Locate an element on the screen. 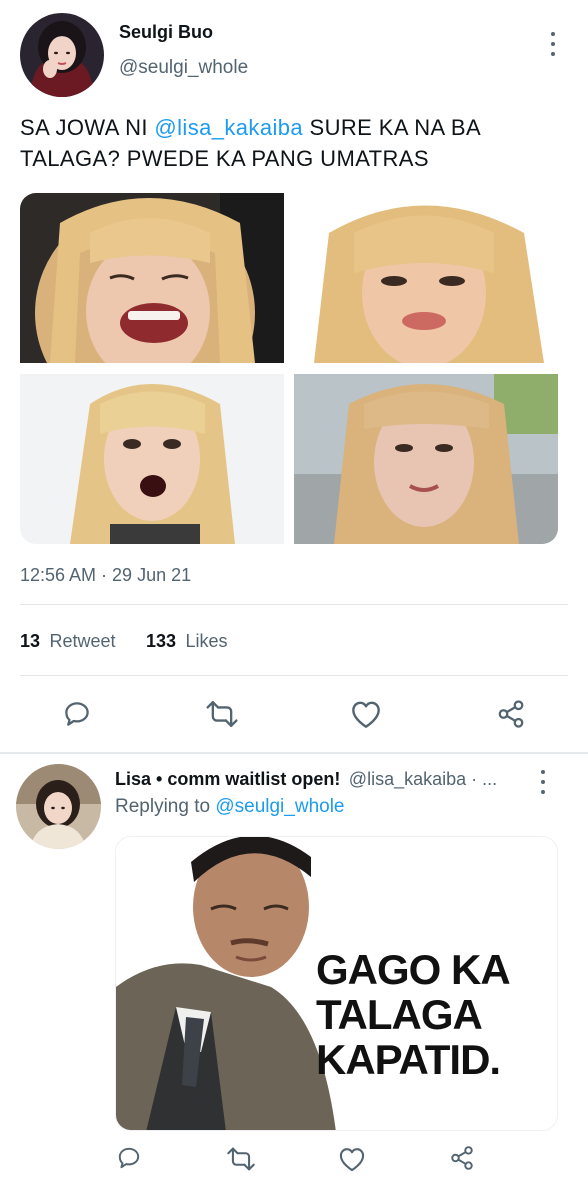 Image resolution: width=588 pixels, height=1200 pixels. reply-author-avatar is located at coordinates (58, 806).